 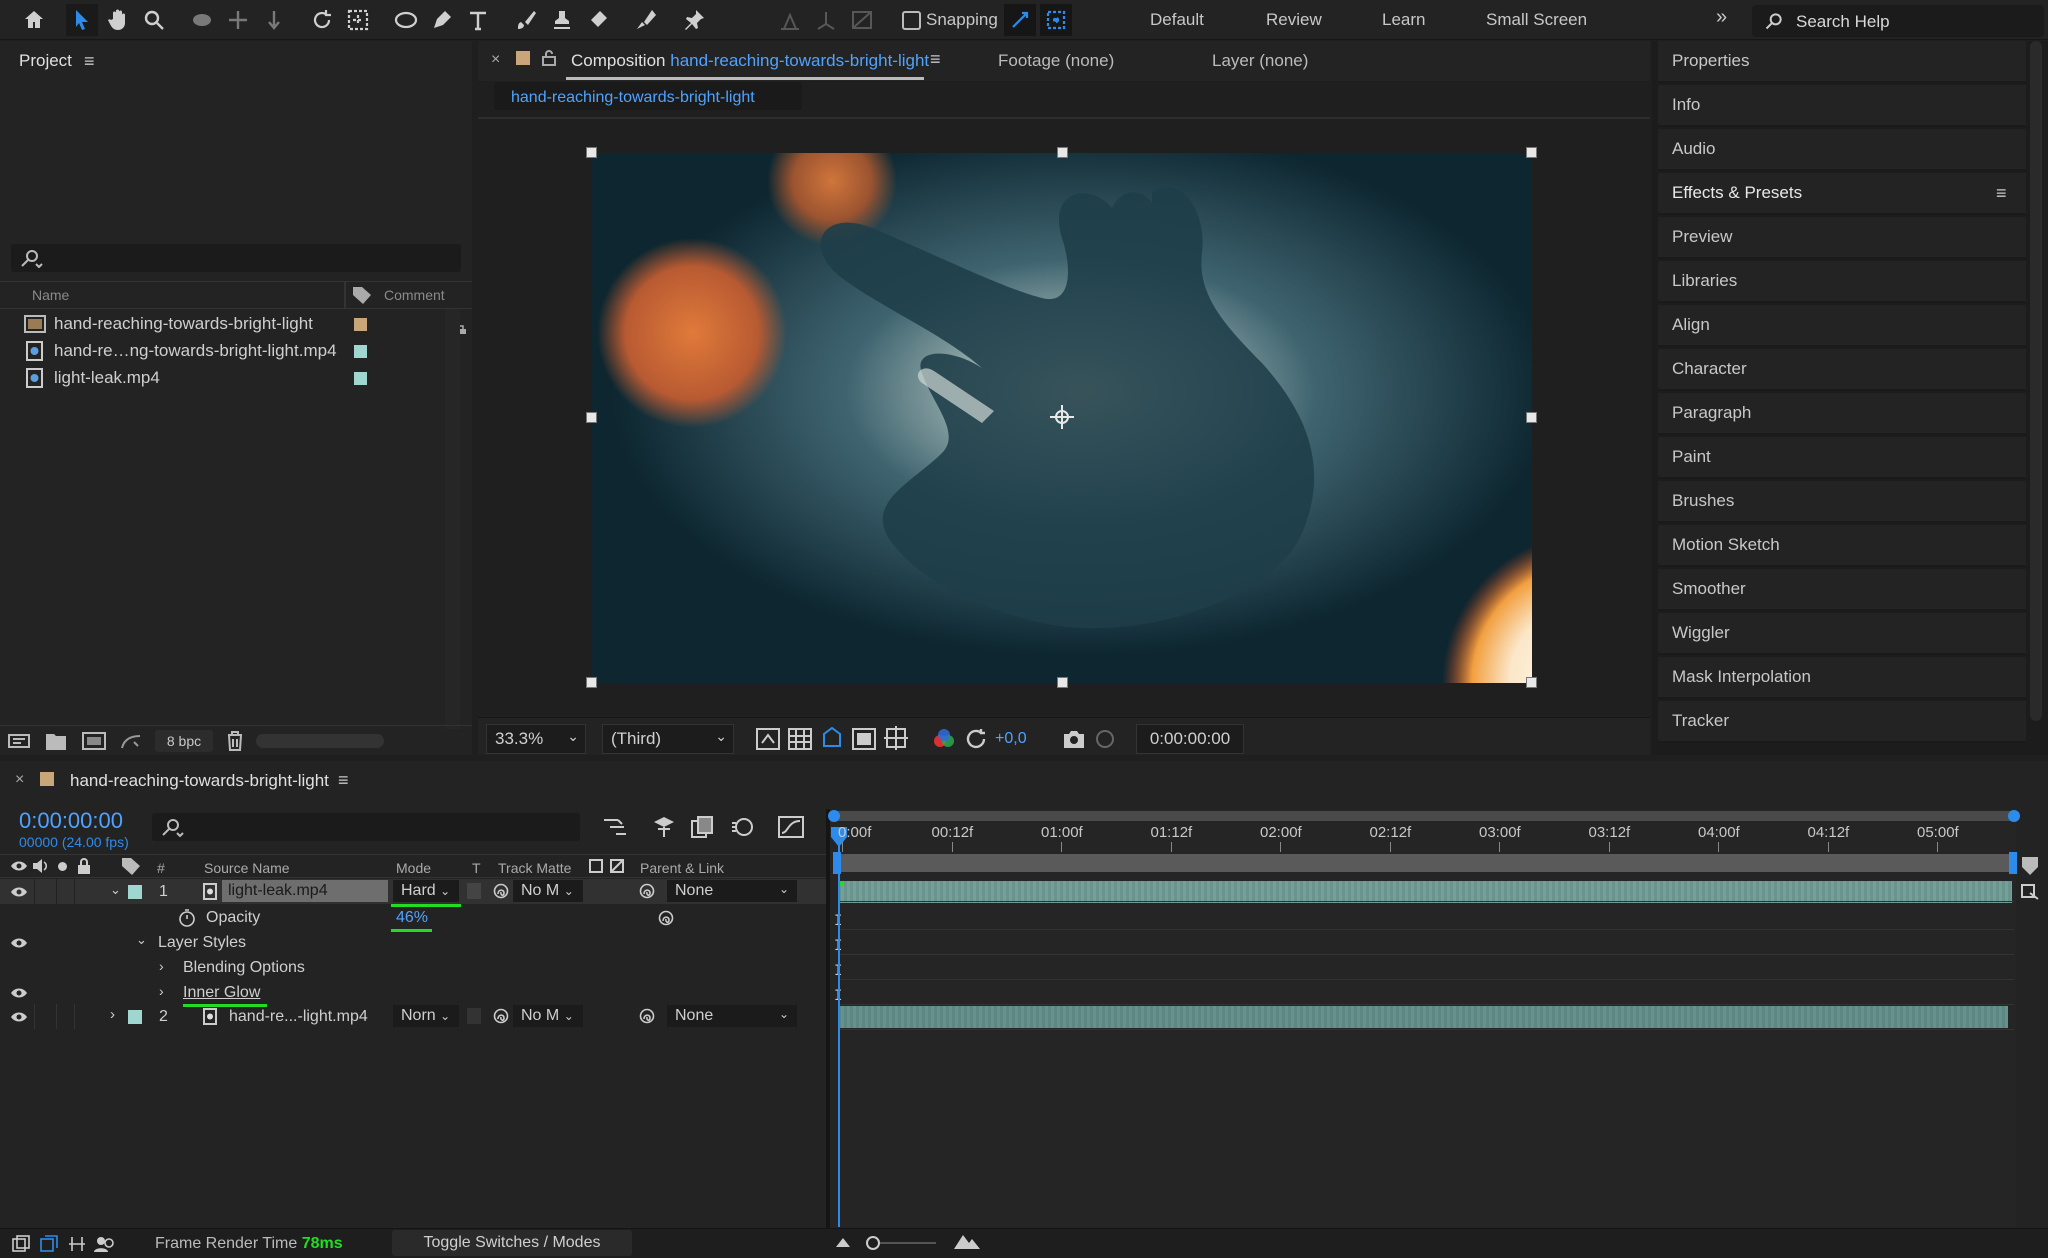 I want to click on more-workspaces-icon: », so click(x=1721, y=17).